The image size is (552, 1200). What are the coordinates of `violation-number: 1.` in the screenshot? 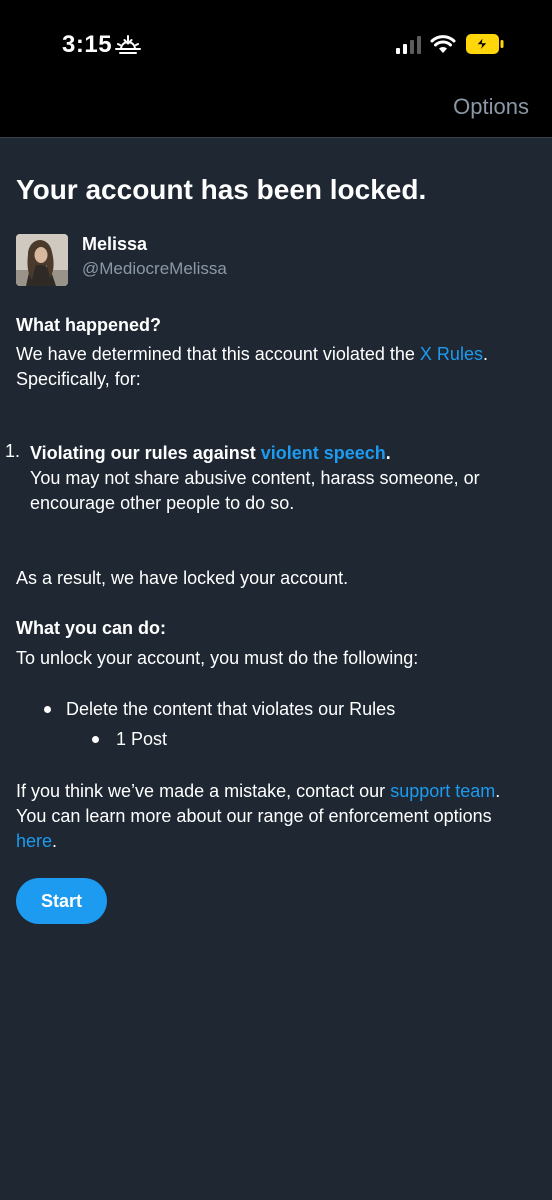 It's located at (13, 451).